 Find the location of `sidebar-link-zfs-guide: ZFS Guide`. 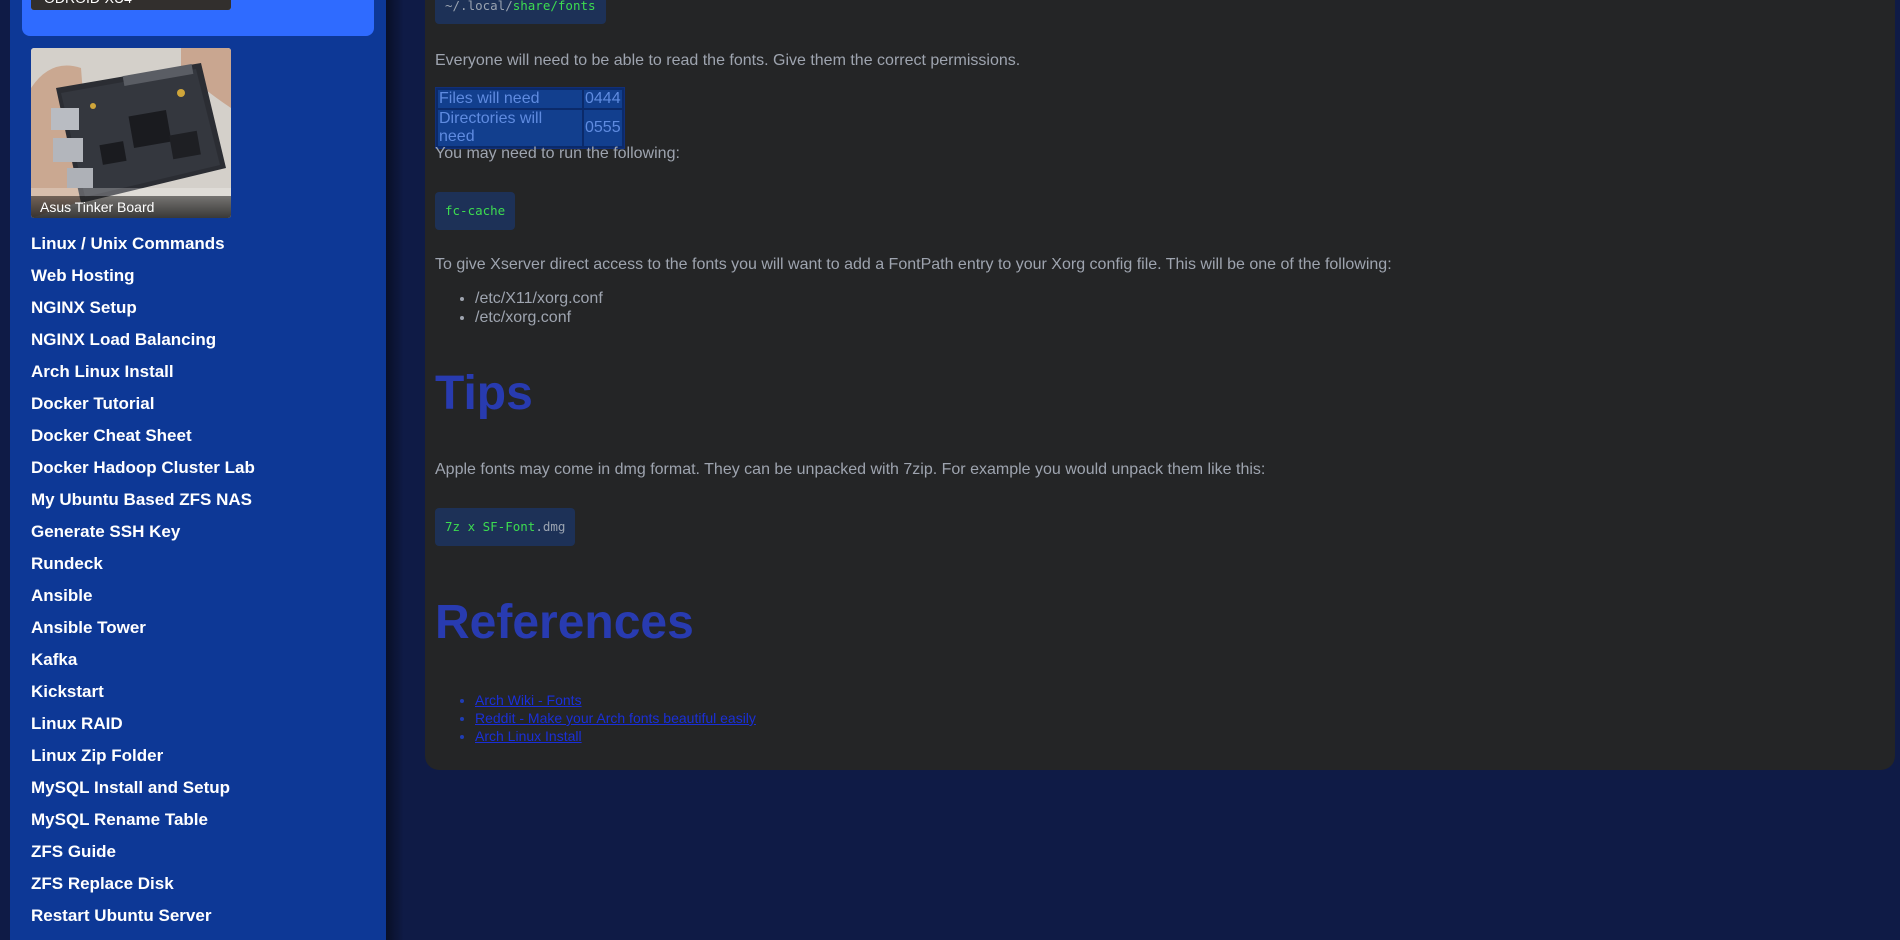

sidebar-link-zfs-guide: ZFS Guide is located at coordinates (143, 856).